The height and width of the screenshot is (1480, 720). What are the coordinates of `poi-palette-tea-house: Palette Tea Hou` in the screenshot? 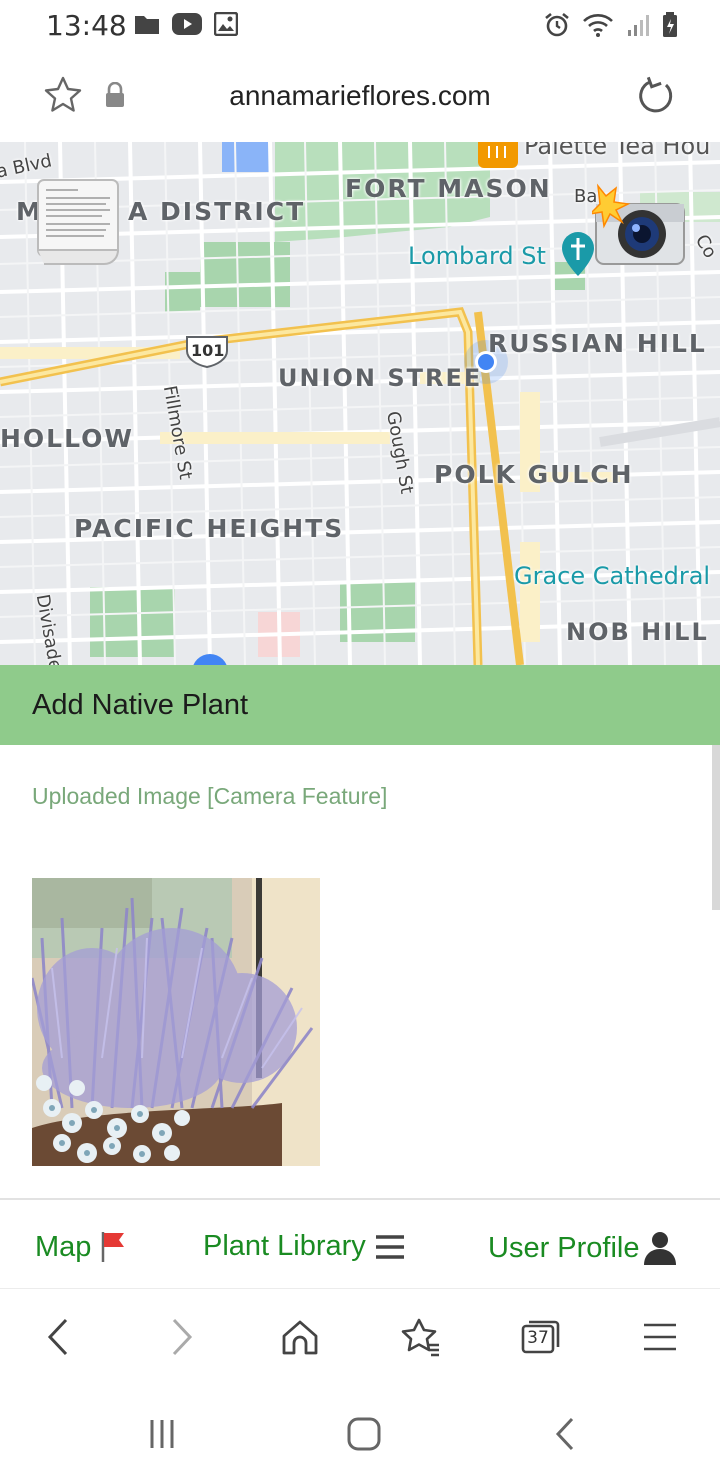 It's located at (617, 151).